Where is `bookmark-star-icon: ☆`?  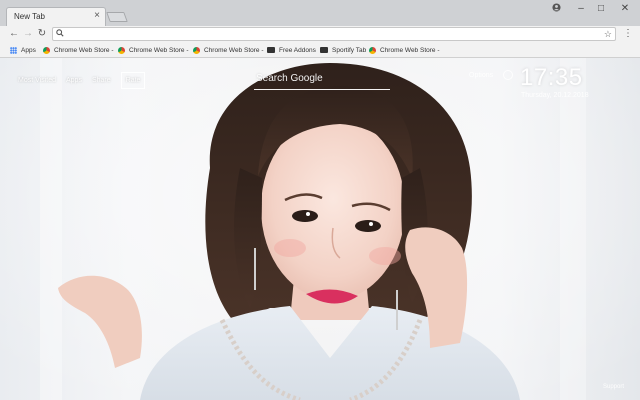
bookmark-star-icon: ☆ is located at coordinates (608, 34).